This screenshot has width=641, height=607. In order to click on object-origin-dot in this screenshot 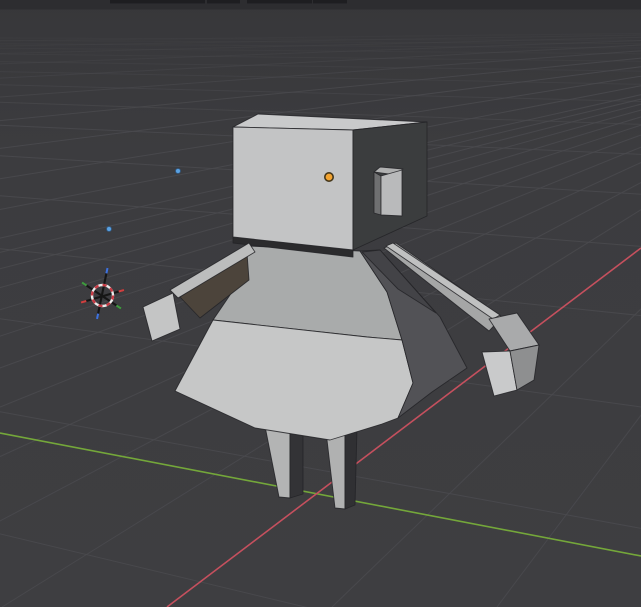, I will do `click(328, 177)`.